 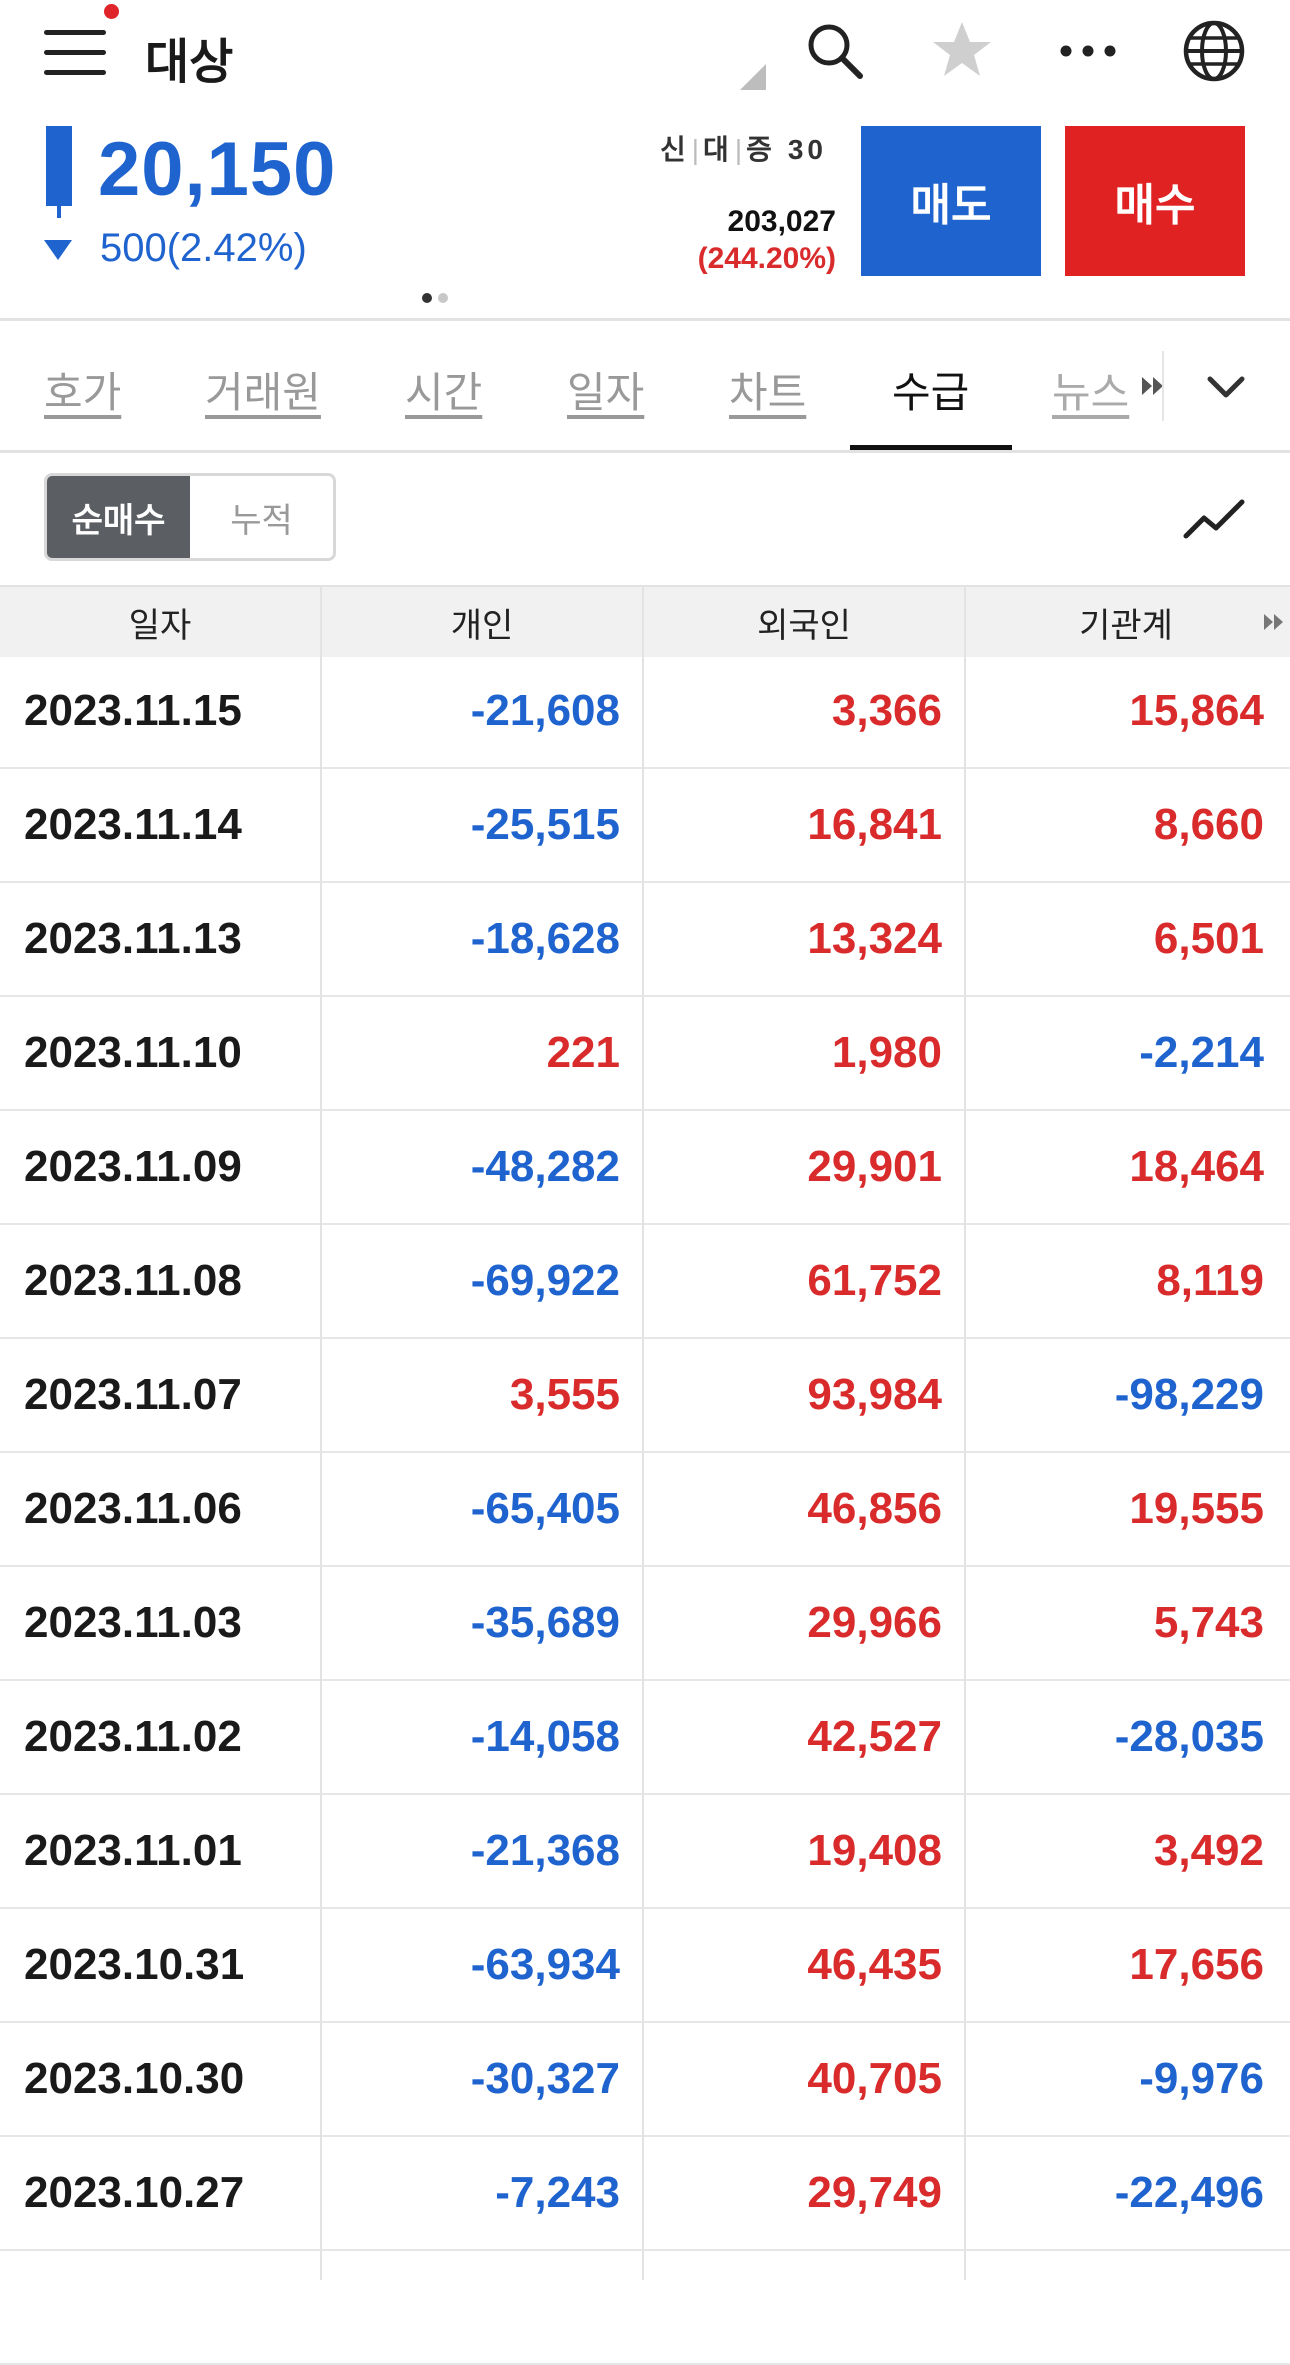 What do you see at coordinates (1189, 1394) in the screenshot?
I see `institution-cell: -98,229` at bounding box center [1189, 1394].